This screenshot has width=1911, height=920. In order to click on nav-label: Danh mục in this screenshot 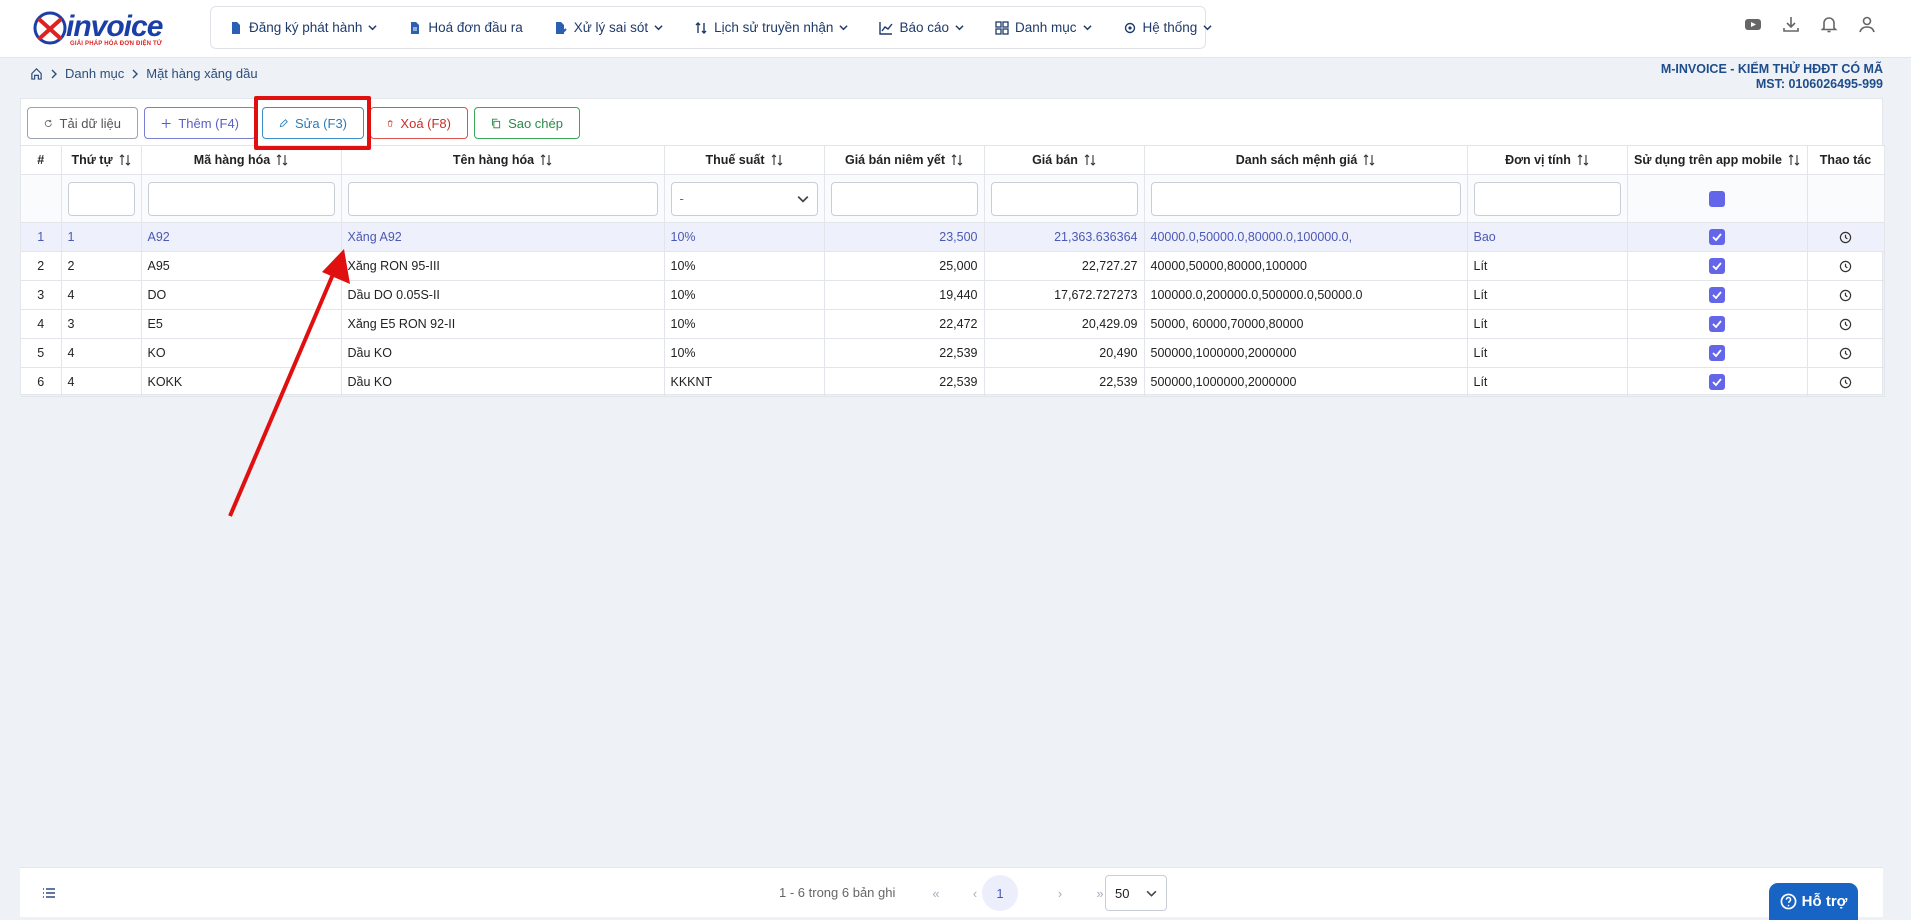, I will do `click(1045, 27)`.